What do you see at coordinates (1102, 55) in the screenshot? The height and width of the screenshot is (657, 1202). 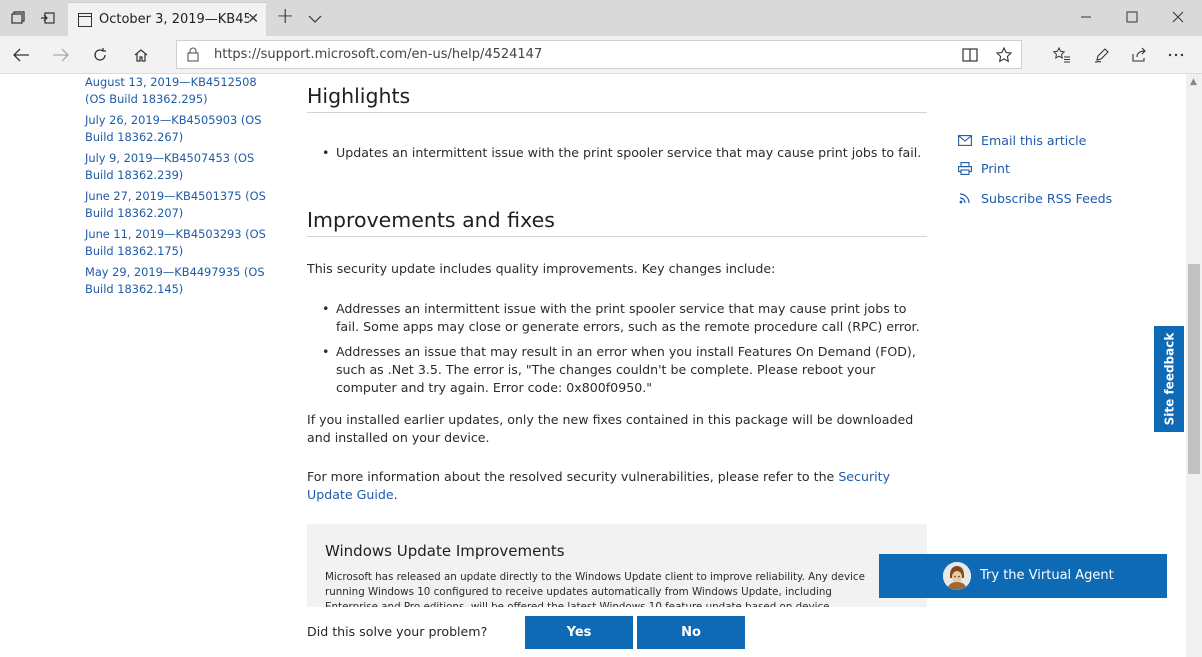 I see `pen-icon` at bounding box center [1102, 55].